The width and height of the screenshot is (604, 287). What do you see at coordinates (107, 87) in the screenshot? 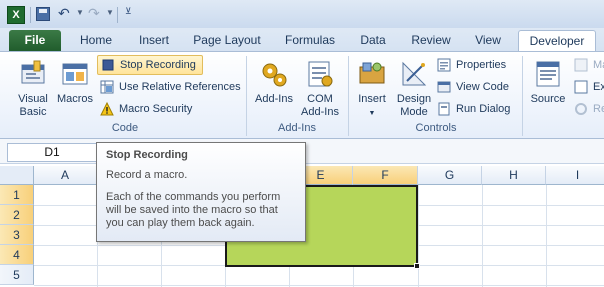
I see `relative-references-icon` at bounding box center [107, 87].